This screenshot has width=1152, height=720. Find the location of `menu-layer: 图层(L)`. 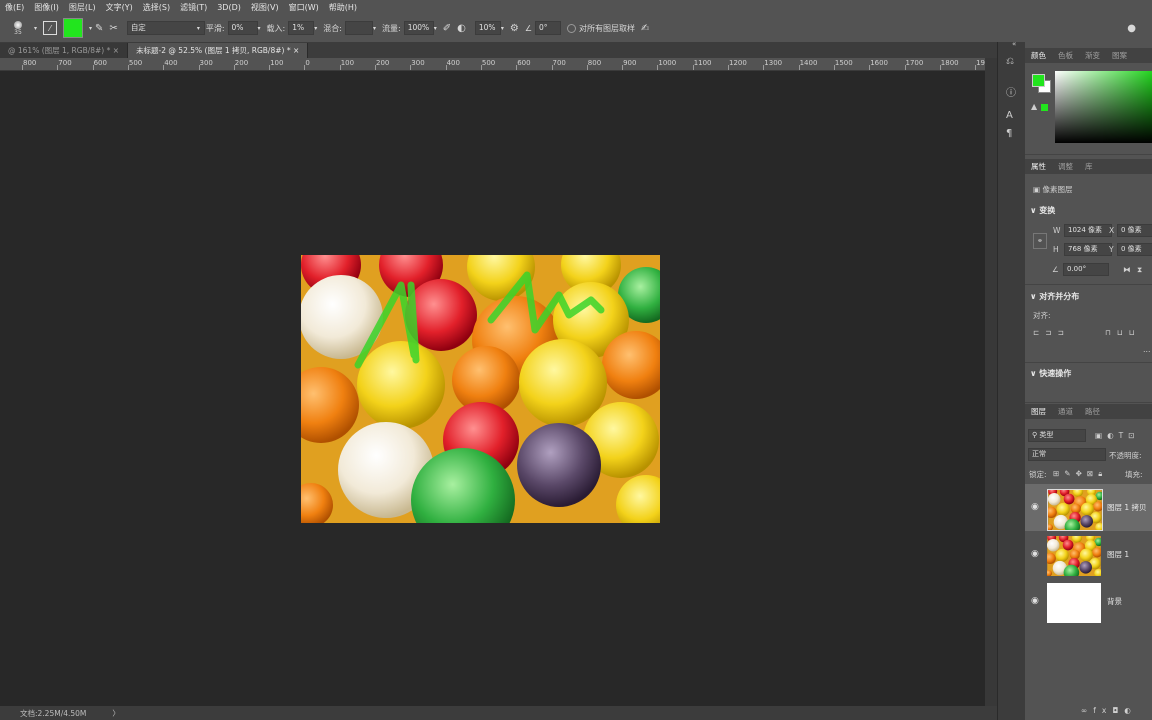

menu-layer: 图层(L) is located at coordinates (82, 7).